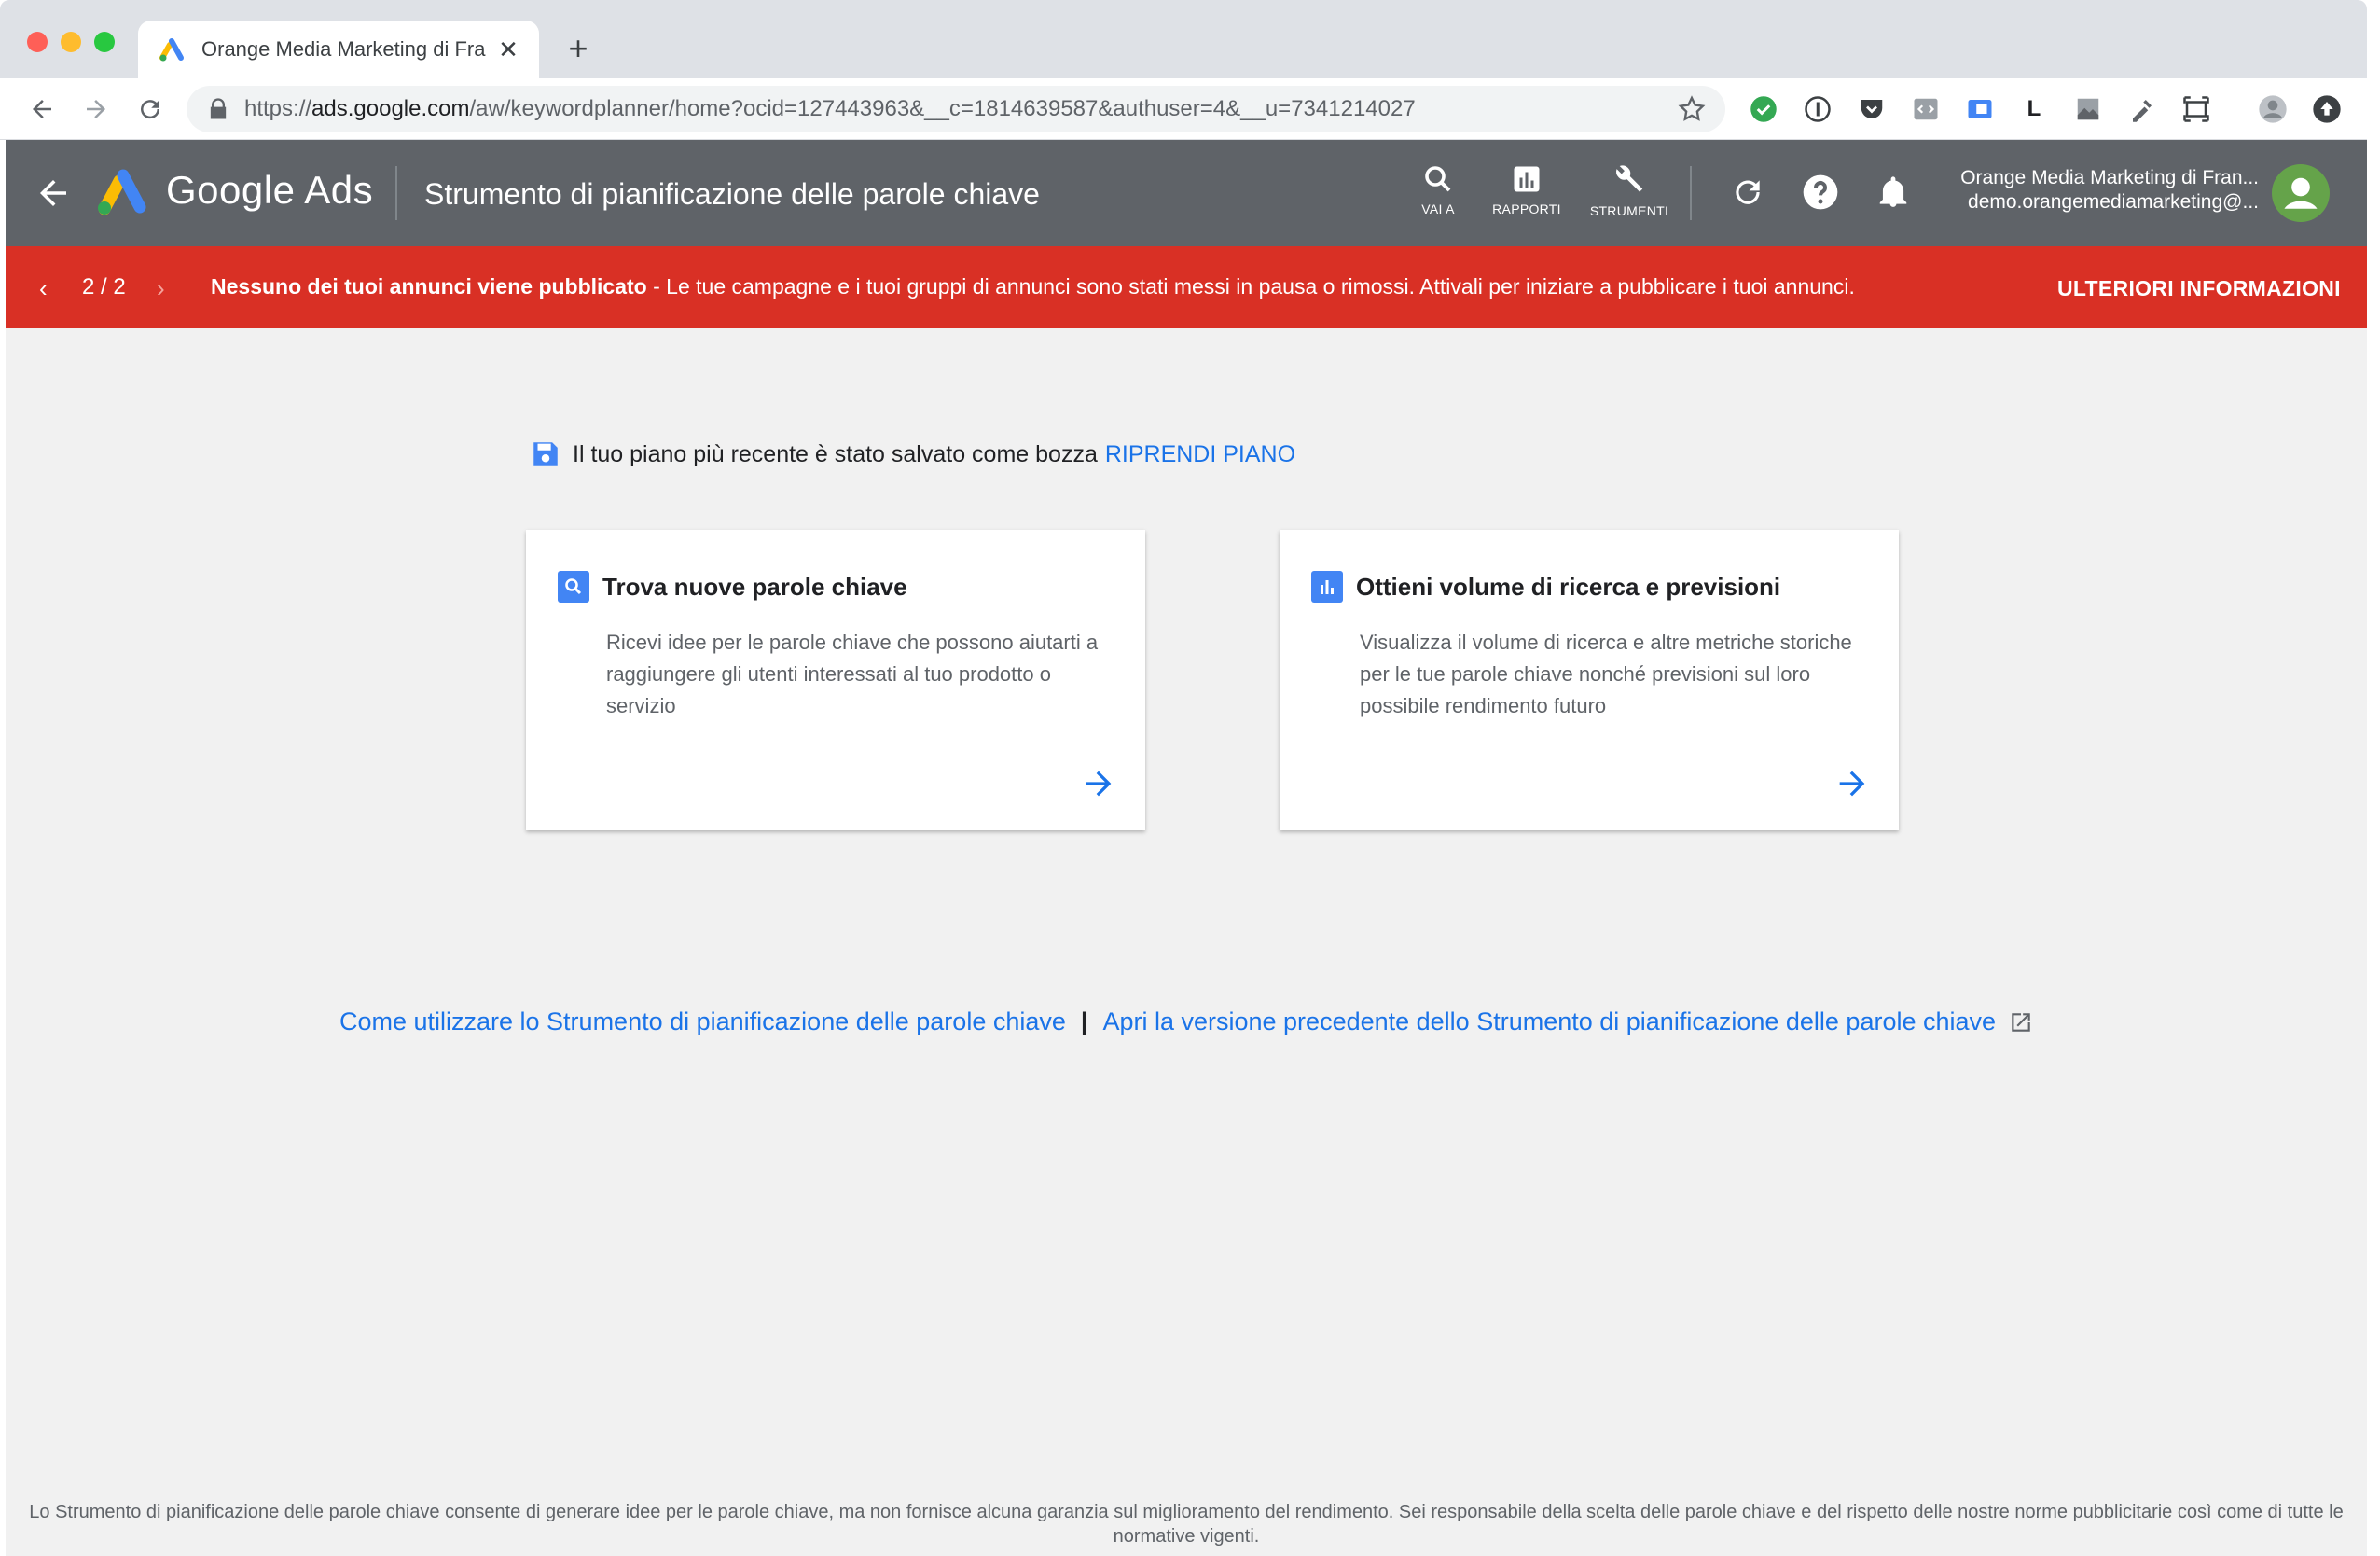 The image size is (2380, 1556). I want to click on goto-label: VAI A, so click(1438, 208).